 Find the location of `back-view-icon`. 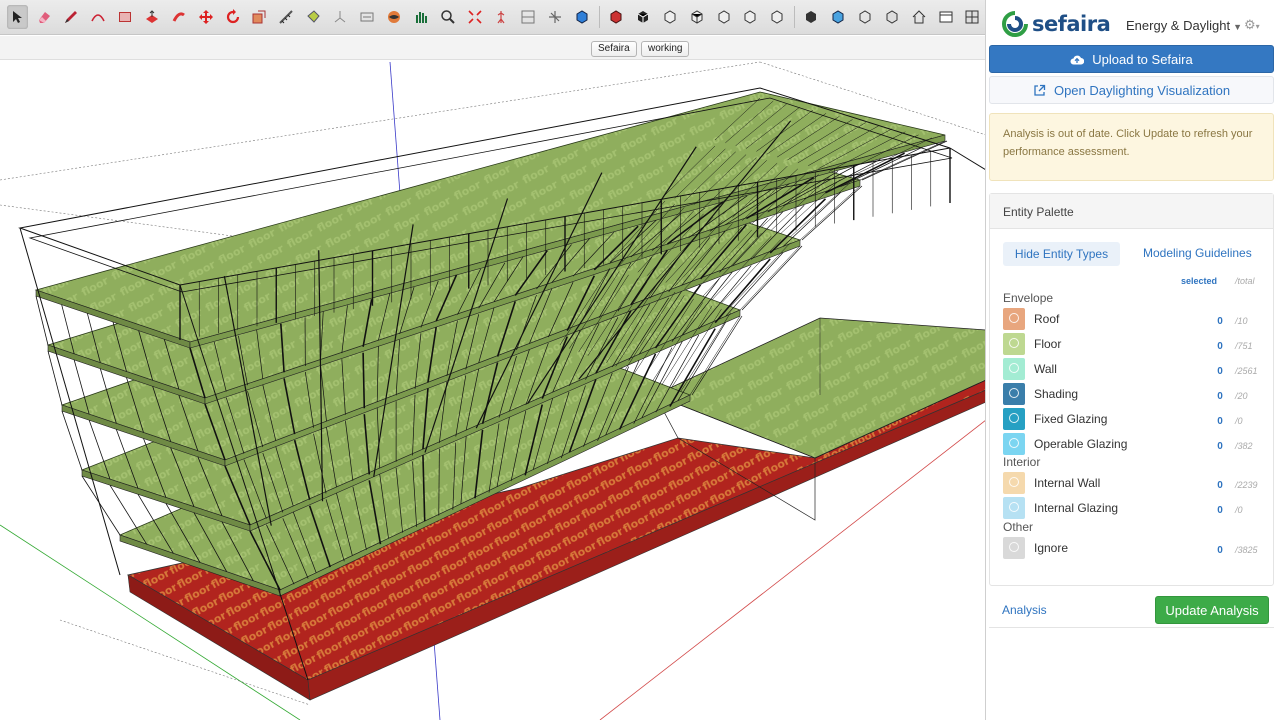

back-view-icon is located at coordinates (751, 17).